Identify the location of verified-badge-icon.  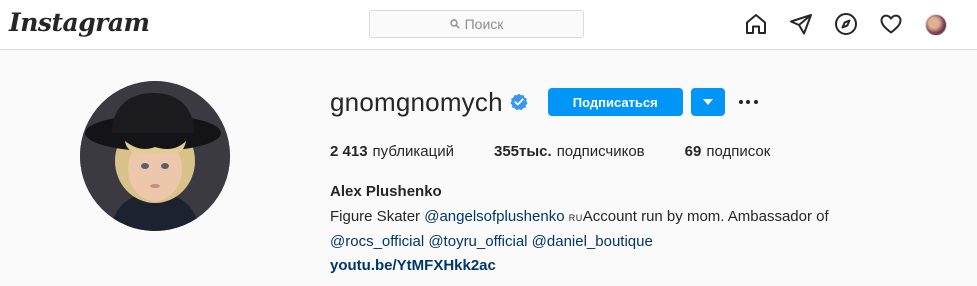
(519, 102).